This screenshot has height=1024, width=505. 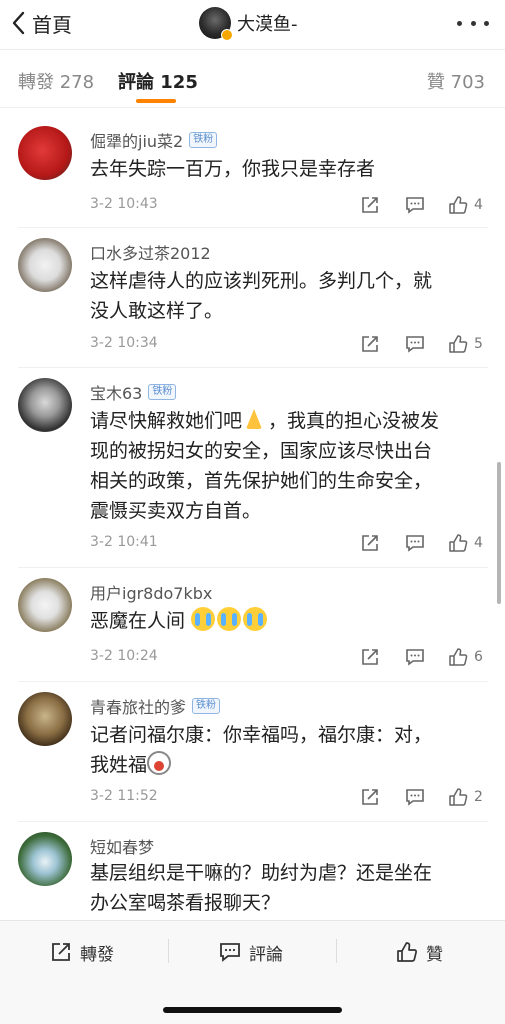 I want to click on post-author: 大漠鱼-, so click(x=248, y=23).